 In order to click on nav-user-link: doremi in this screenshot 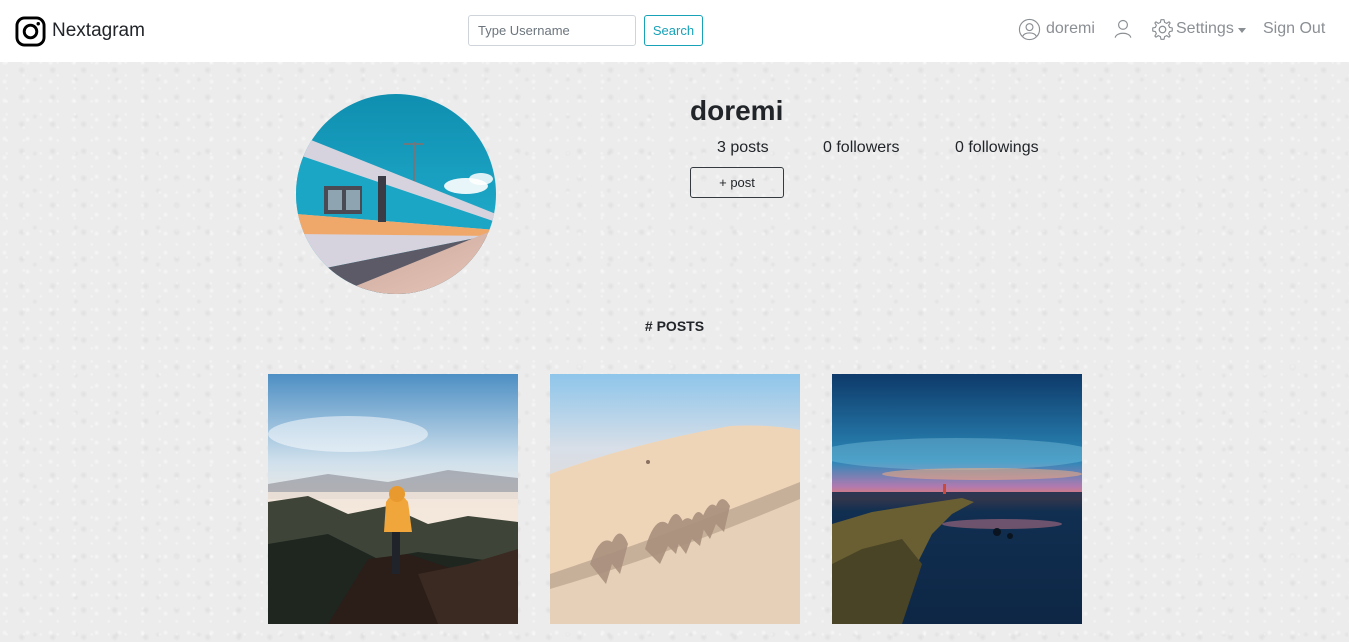, I will do `click(1056, 29)`.